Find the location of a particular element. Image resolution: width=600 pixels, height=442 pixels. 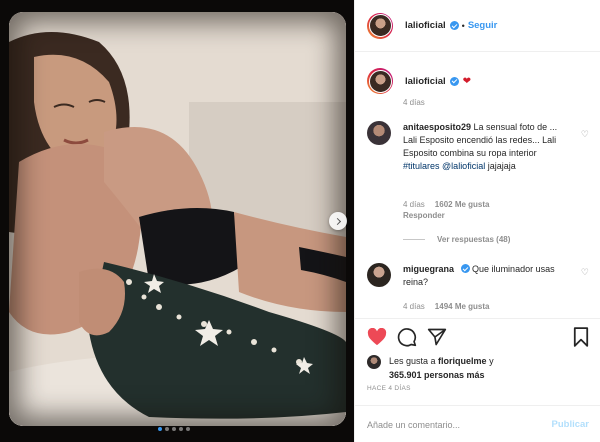

view-replies-label: Ver respuestas (48) is located at coordinates (474, 239).